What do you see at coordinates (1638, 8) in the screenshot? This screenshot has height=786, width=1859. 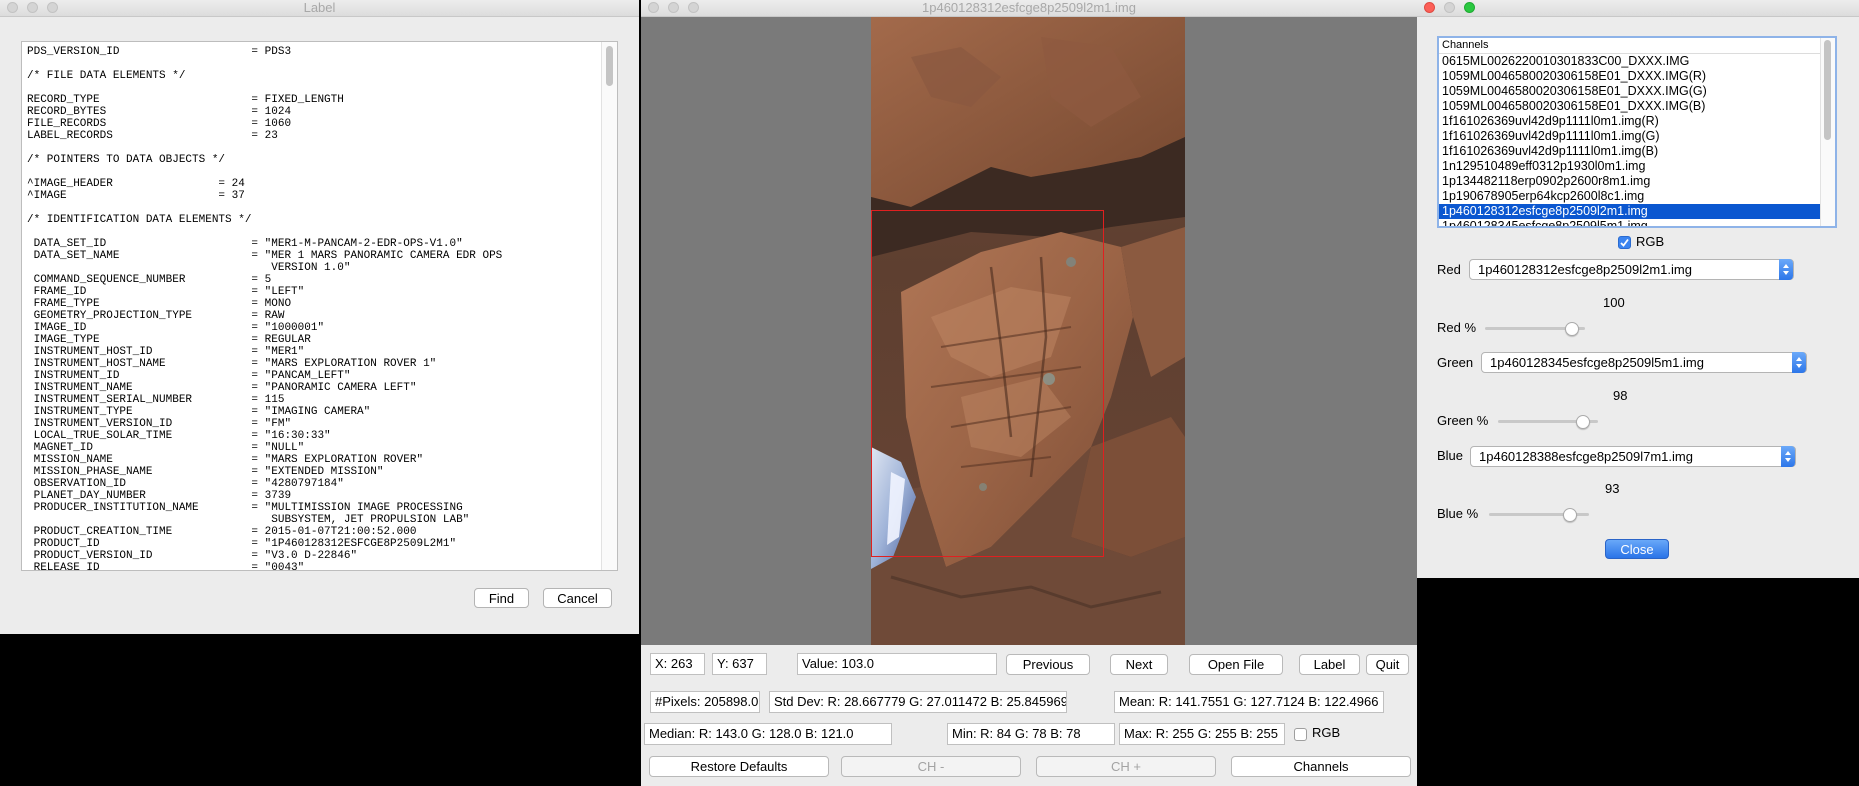 I see `channels-window-titlebar` at bounding box center [1638, 8].